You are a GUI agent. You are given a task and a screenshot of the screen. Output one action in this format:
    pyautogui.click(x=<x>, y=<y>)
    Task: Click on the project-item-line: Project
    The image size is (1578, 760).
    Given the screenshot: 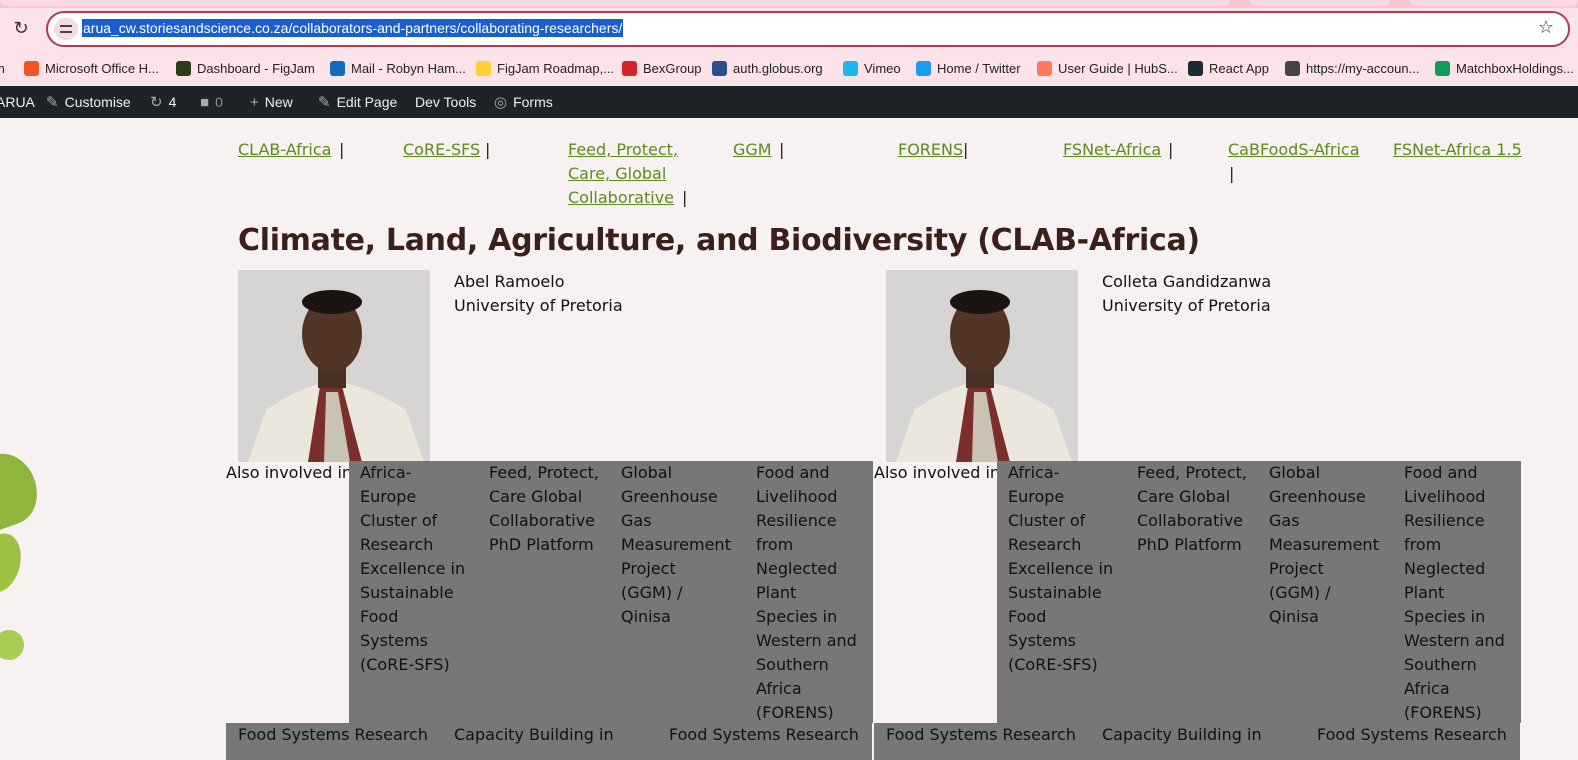 What is the action you would take?
    pyautogui.click(x=1296, y=568)
    